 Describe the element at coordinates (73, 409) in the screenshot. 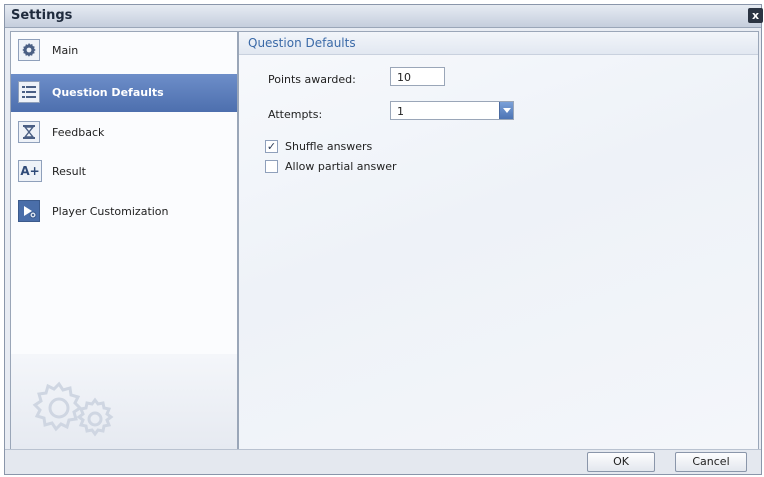

I see `gears-watermark-icon` at that location.